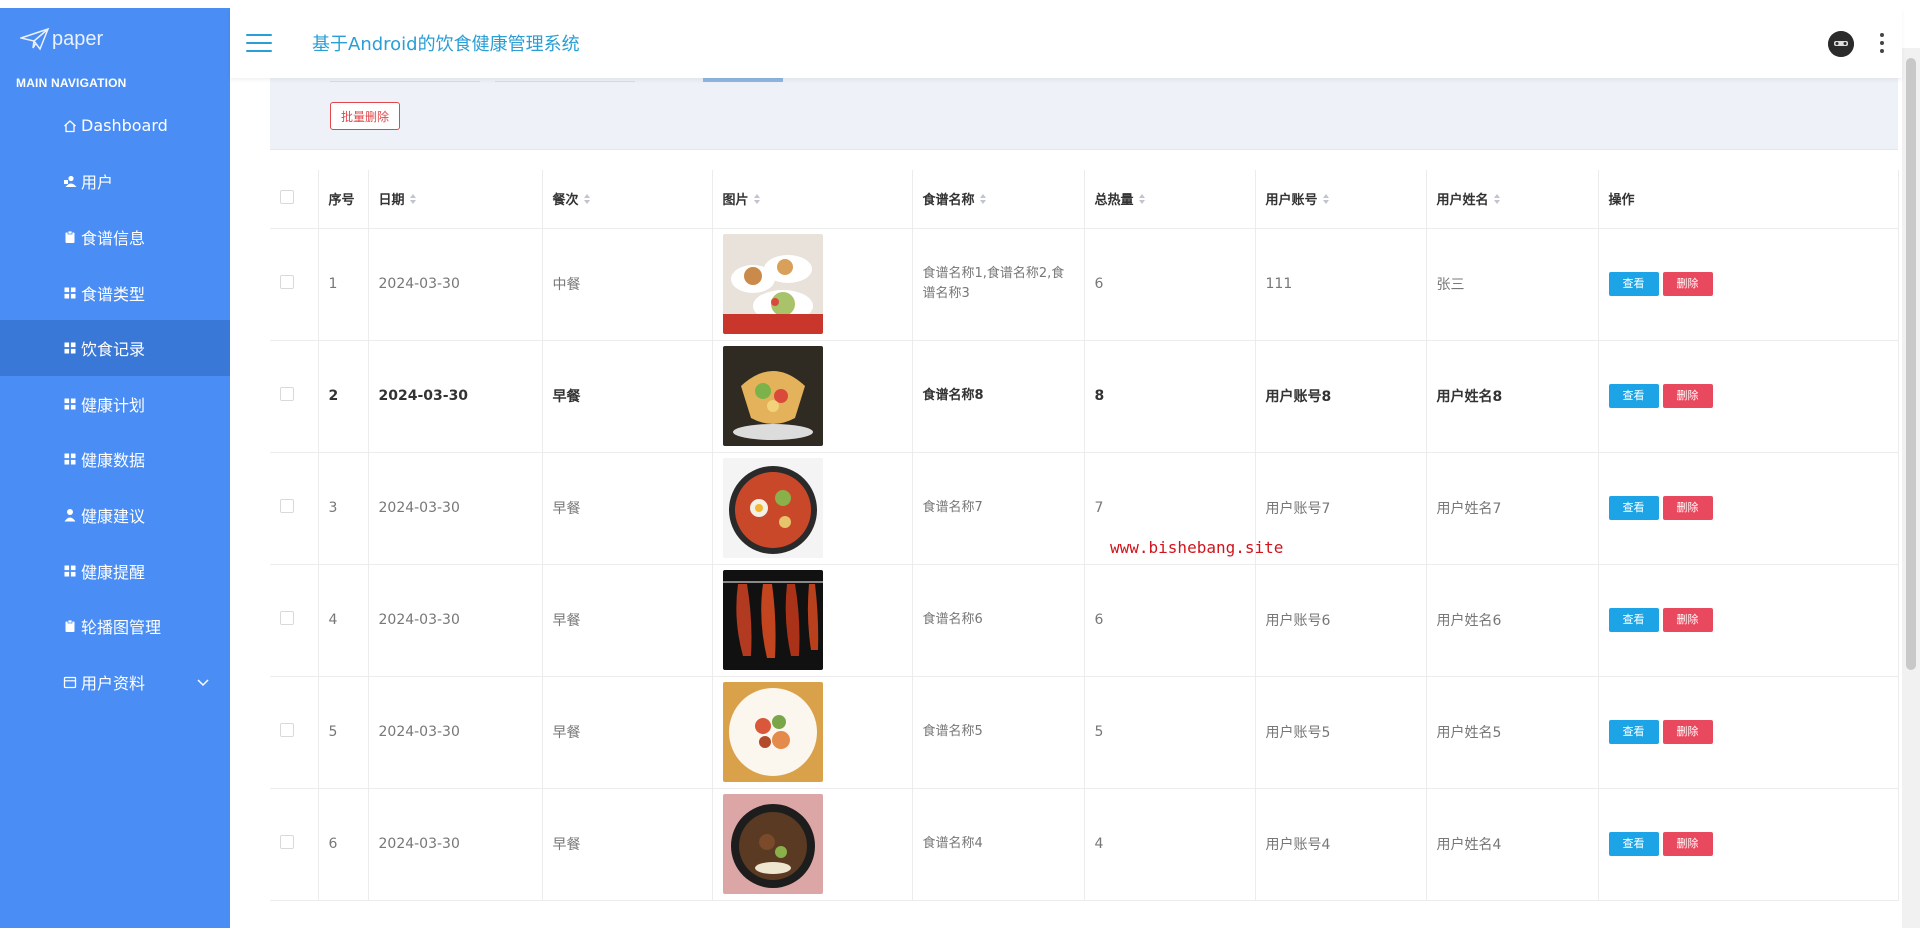  I want to click on sidebar-item-2: 食谱信息, so click(115, 237).